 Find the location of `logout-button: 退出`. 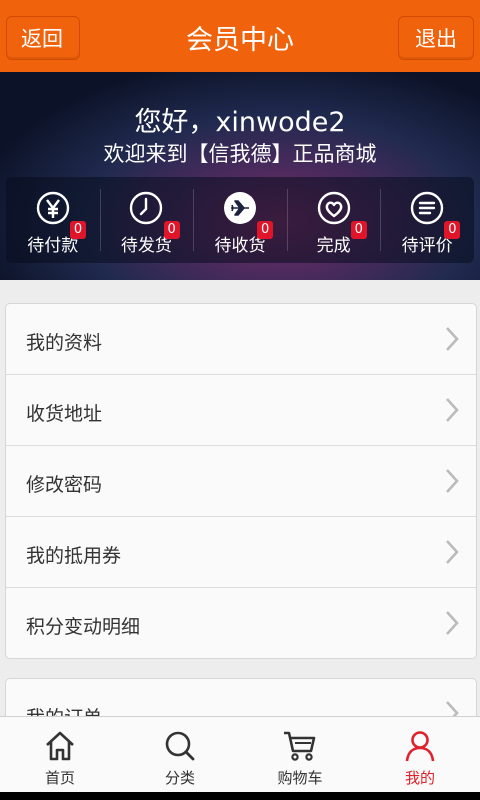

logout-button: 退出 is located at coordinates (436, 38).